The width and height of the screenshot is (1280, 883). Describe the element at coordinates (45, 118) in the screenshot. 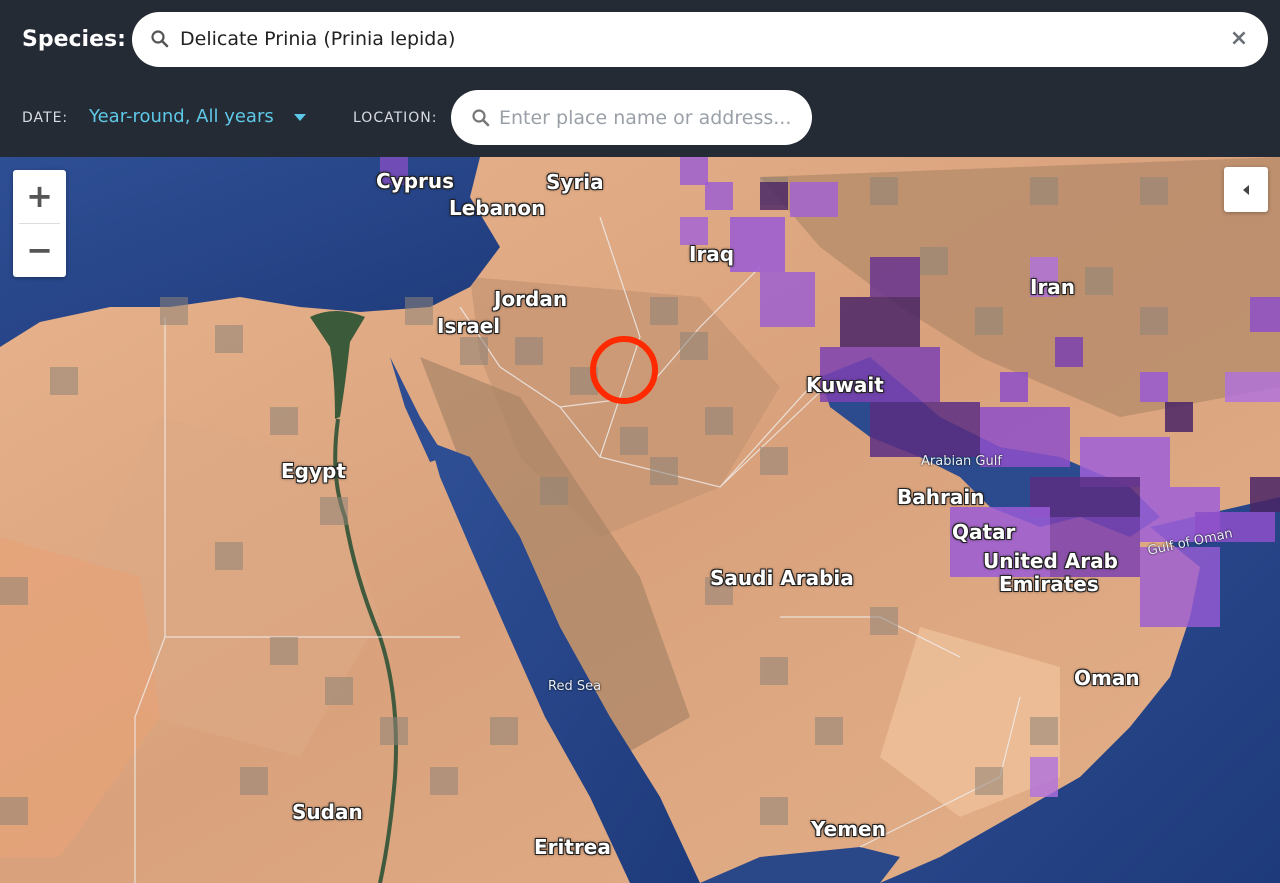

I see `date-label: DATE:` at that location.